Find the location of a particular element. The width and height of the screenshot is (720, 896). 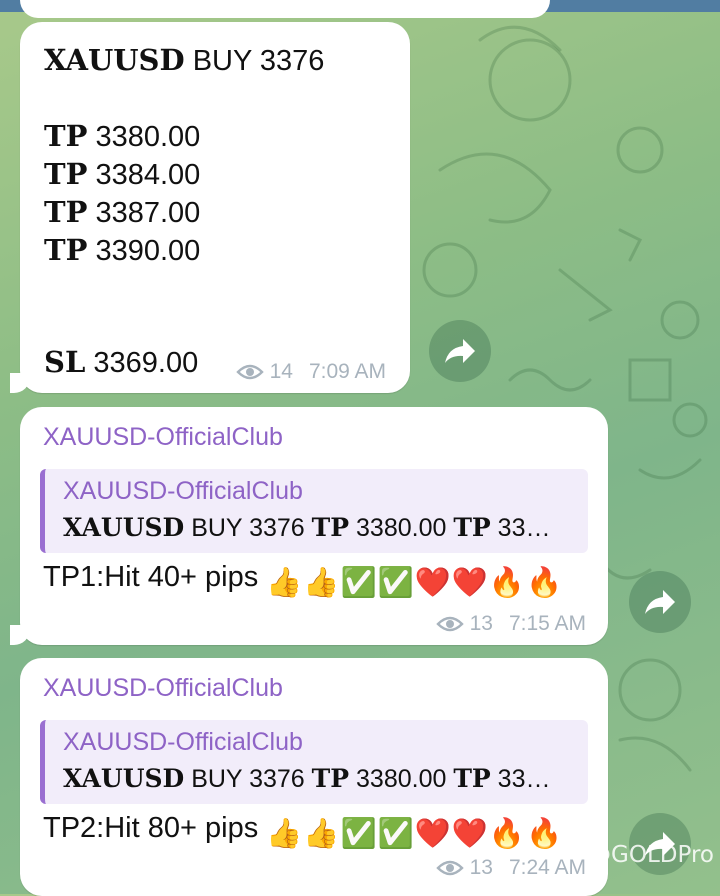

message-meta: 13 7:15 AM is located at coordinates (510, 624).